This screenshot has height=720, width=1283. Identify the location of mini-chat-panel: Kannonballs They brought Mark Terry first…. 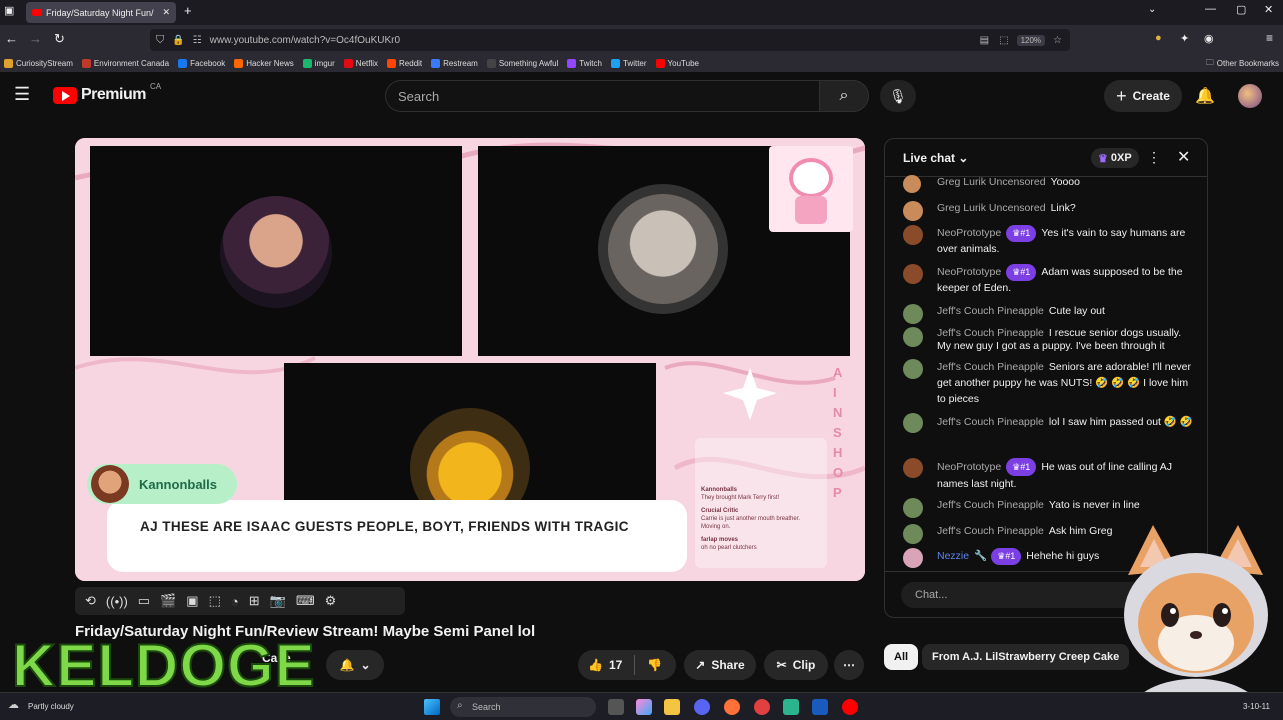
(761, 503).